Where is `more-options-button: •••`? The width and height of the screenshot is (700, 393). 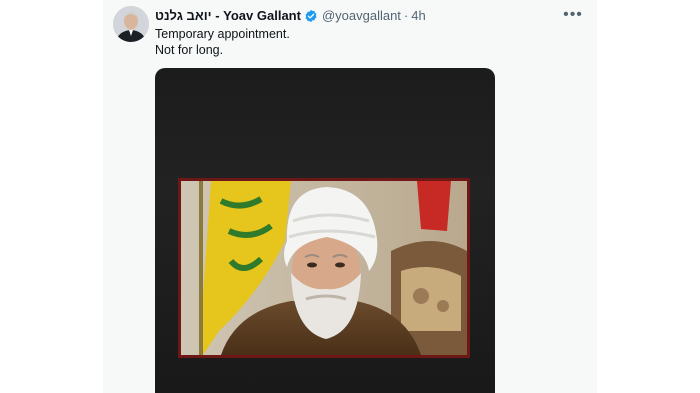
more-options-button: ••• is located at coordinates (573, 15).